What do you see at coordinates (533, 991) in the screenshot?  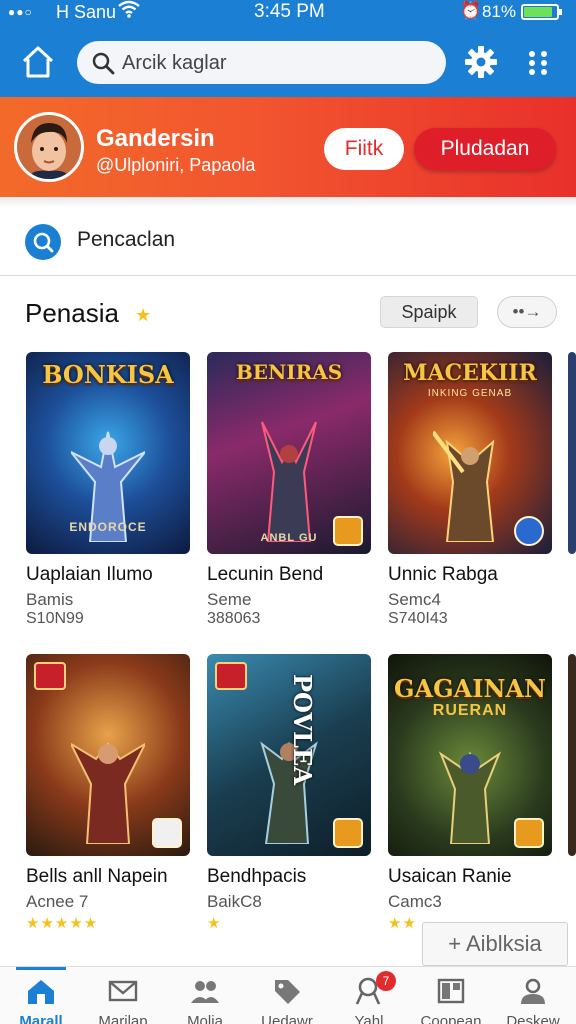 I see `person-icon` at bounding box center [533, 991].